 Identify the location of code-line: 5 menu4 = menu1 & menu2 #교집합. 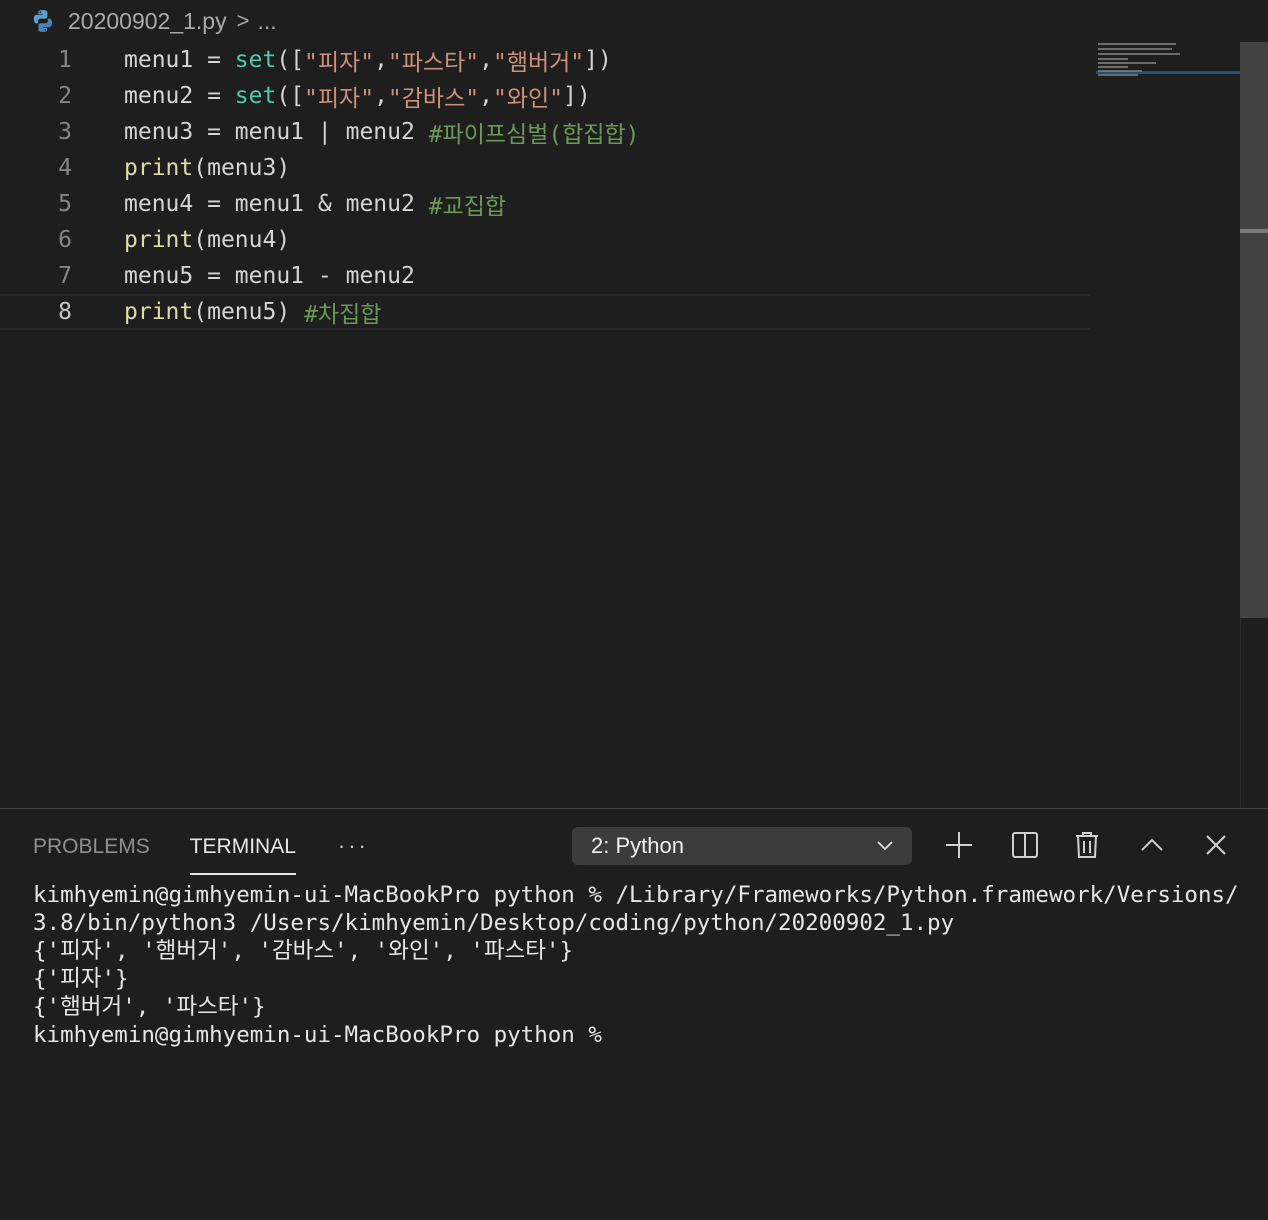
(545, 204).